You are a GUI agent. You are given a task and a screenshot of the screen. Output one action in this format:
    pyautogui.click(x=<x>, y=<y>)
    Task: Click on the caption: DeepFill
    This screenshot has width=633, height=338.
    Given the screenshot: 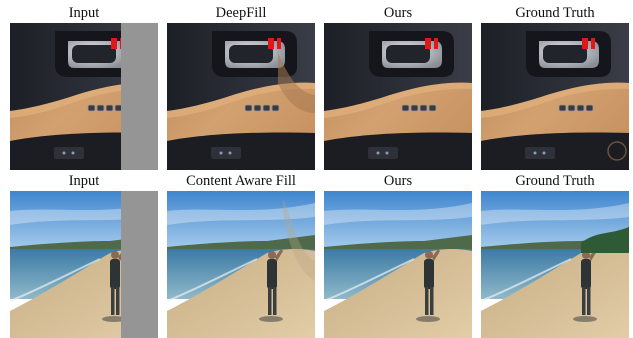 What is the action you would take?
    pyautogui.click(x=241, y=13)
    